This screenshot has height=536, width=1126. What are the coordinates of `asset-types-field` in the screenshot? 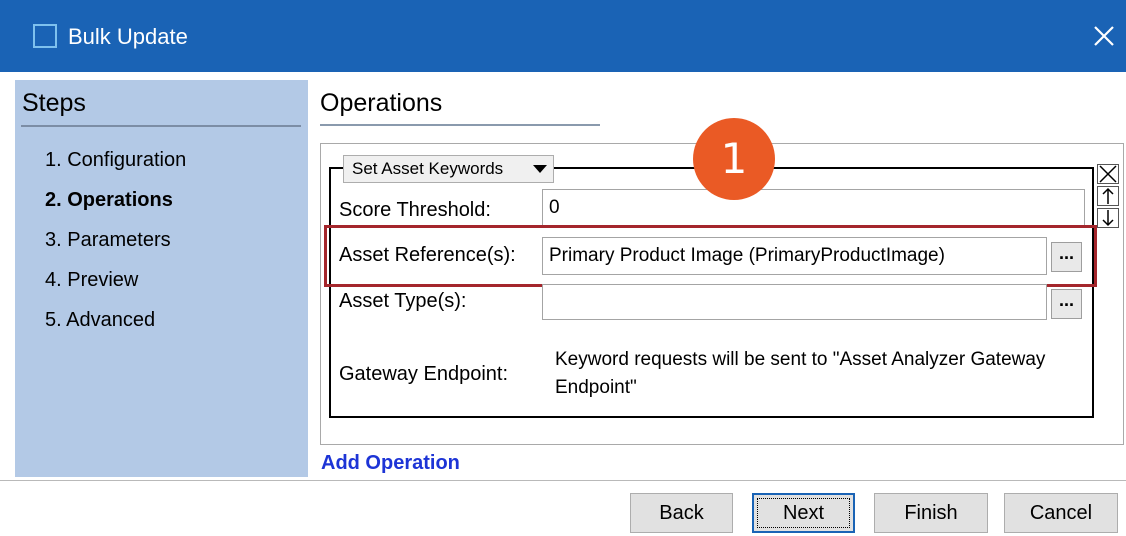 It's located at (794, 302).